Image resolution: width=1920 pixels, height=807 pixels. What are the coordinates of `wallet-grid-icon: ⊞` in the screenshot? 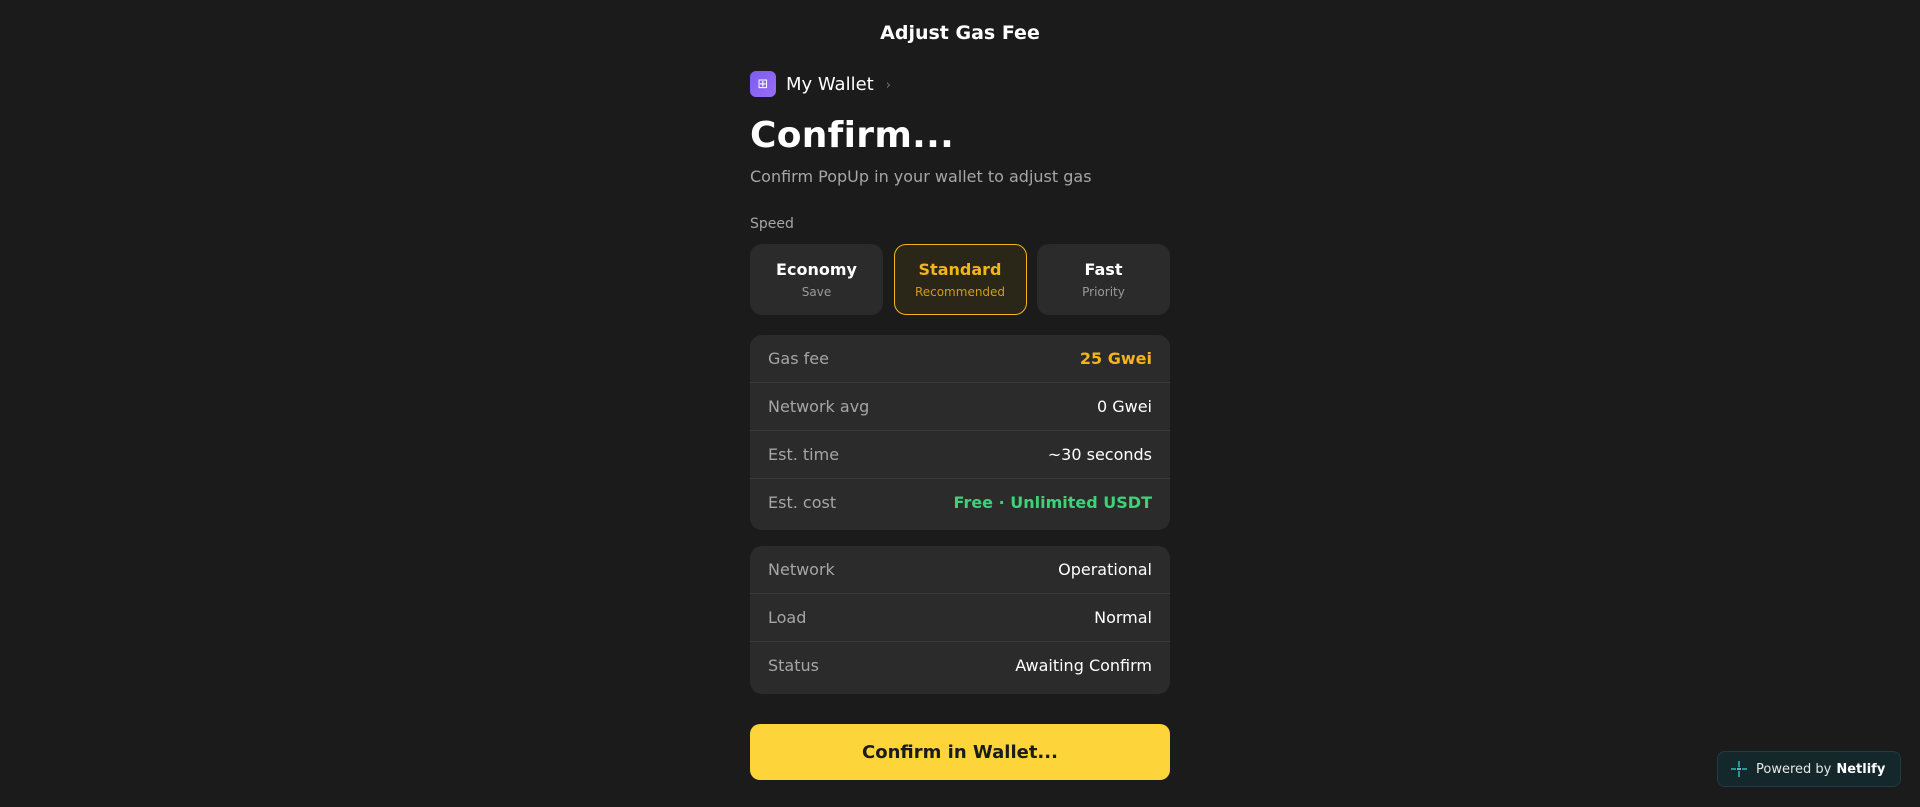 It's located at (763, 84).